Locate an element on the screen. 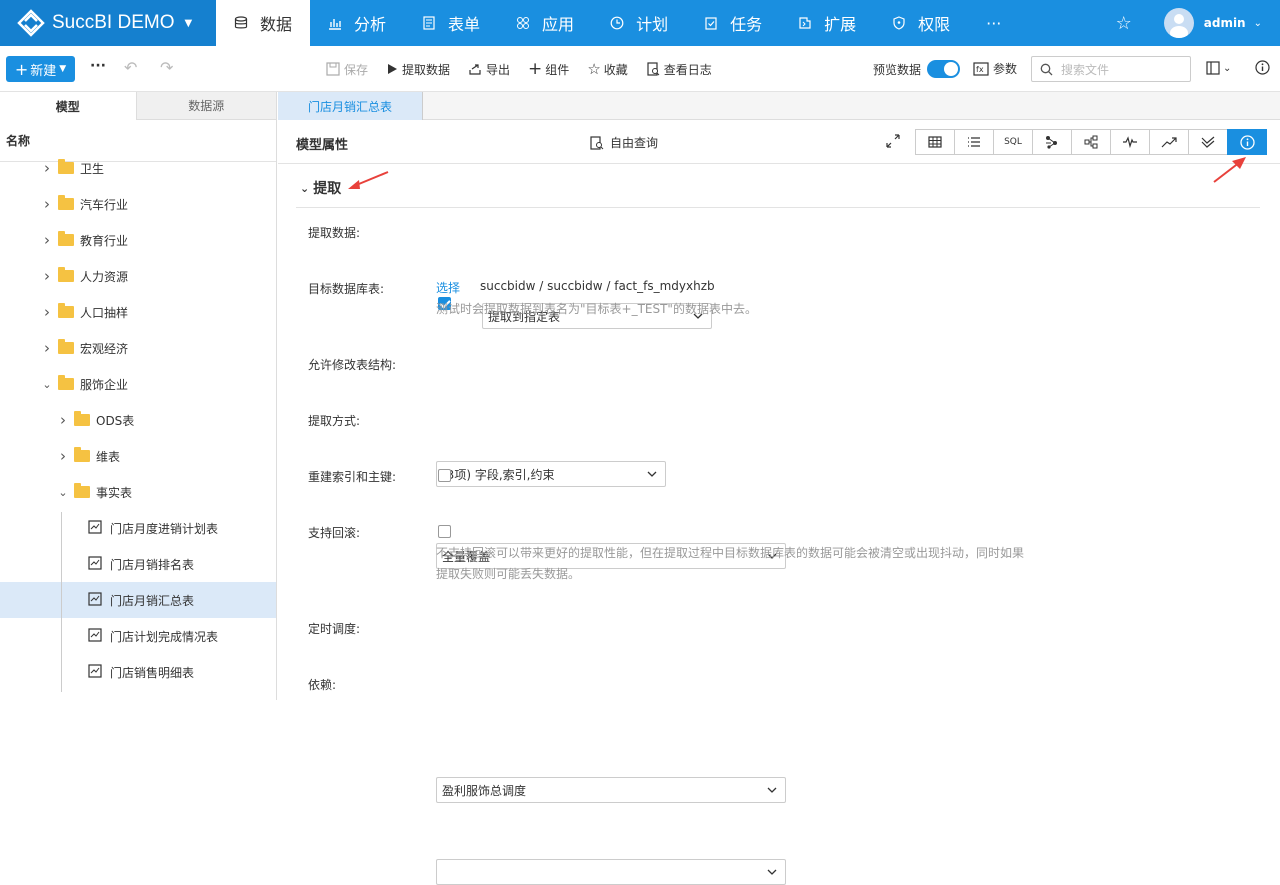  lineage-view-button is located at coordinates (1052, 142).